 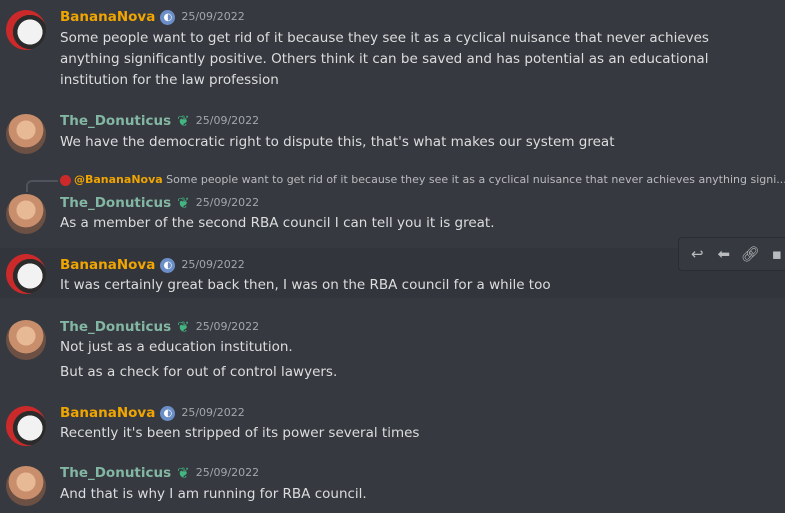 I want to click on reply-mention: @BananaNova, so click(x=118, y=179).